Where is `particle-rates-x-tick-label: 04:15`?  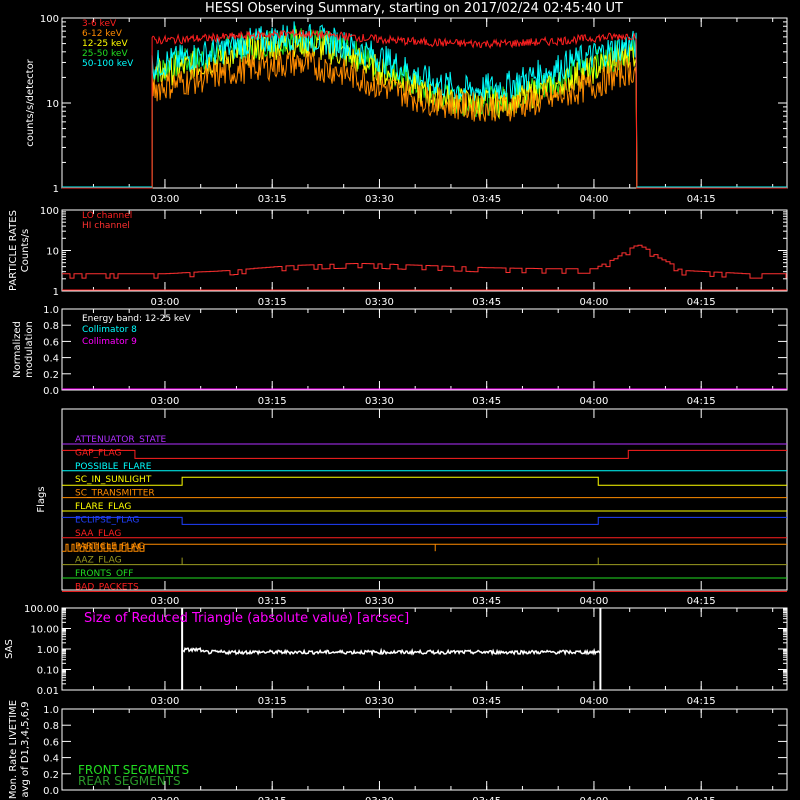 particle-rates-x-tick-label: 04:15 is located at coordinates (701, 302).